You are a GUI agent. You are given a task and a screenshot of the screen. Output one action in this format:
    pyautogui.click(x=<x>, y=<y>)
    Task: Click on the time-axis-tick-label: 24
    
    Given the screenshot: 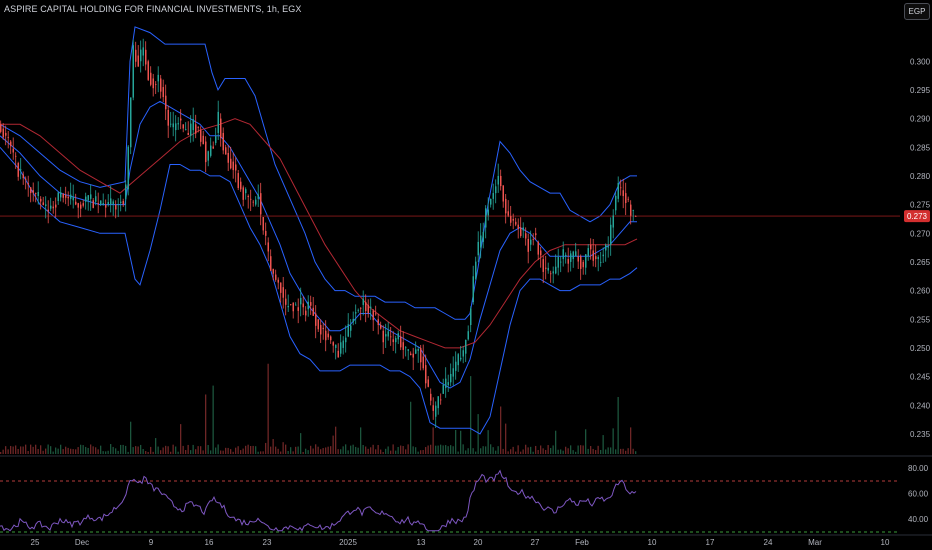 What is the action you would take?
    pyautogui.click(x=768, y=542)
    